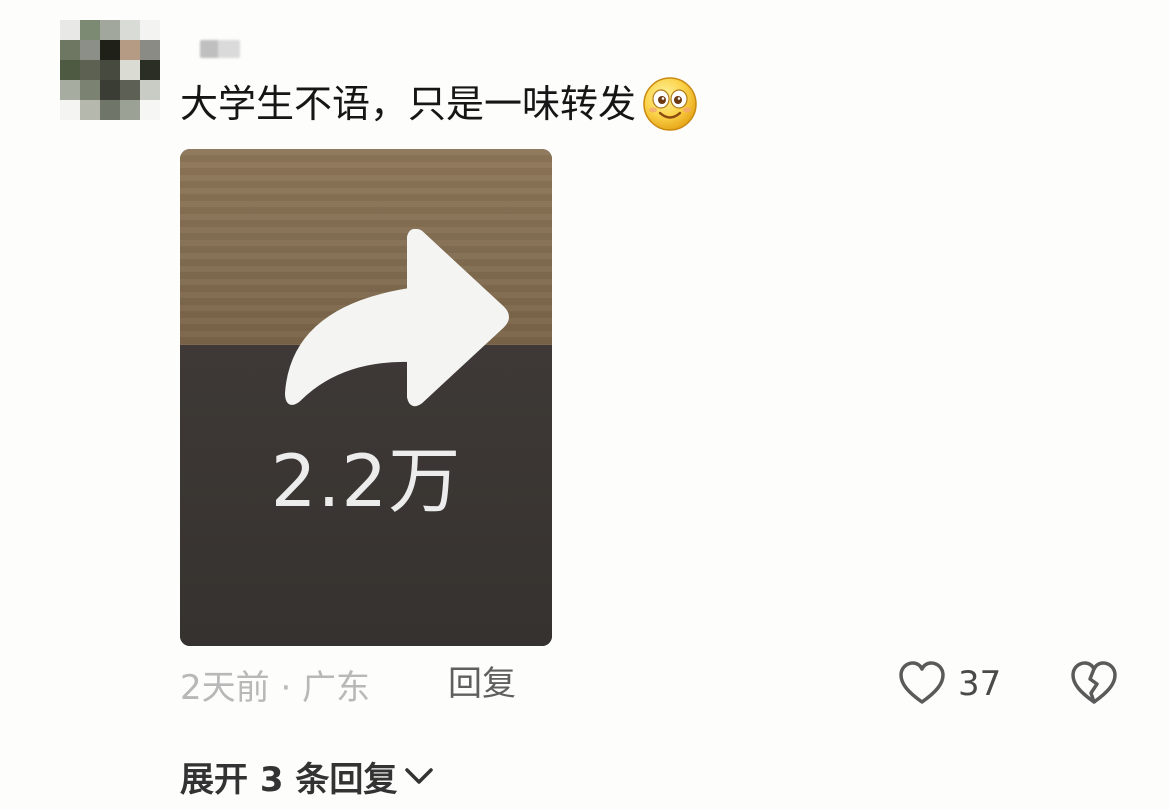 This screenshot has height=809, width=1170. What do you see at coordinates (670, 104) in the screenshot?
I see `smiling-face-emoji-icon` at bounding box center [670, 104].